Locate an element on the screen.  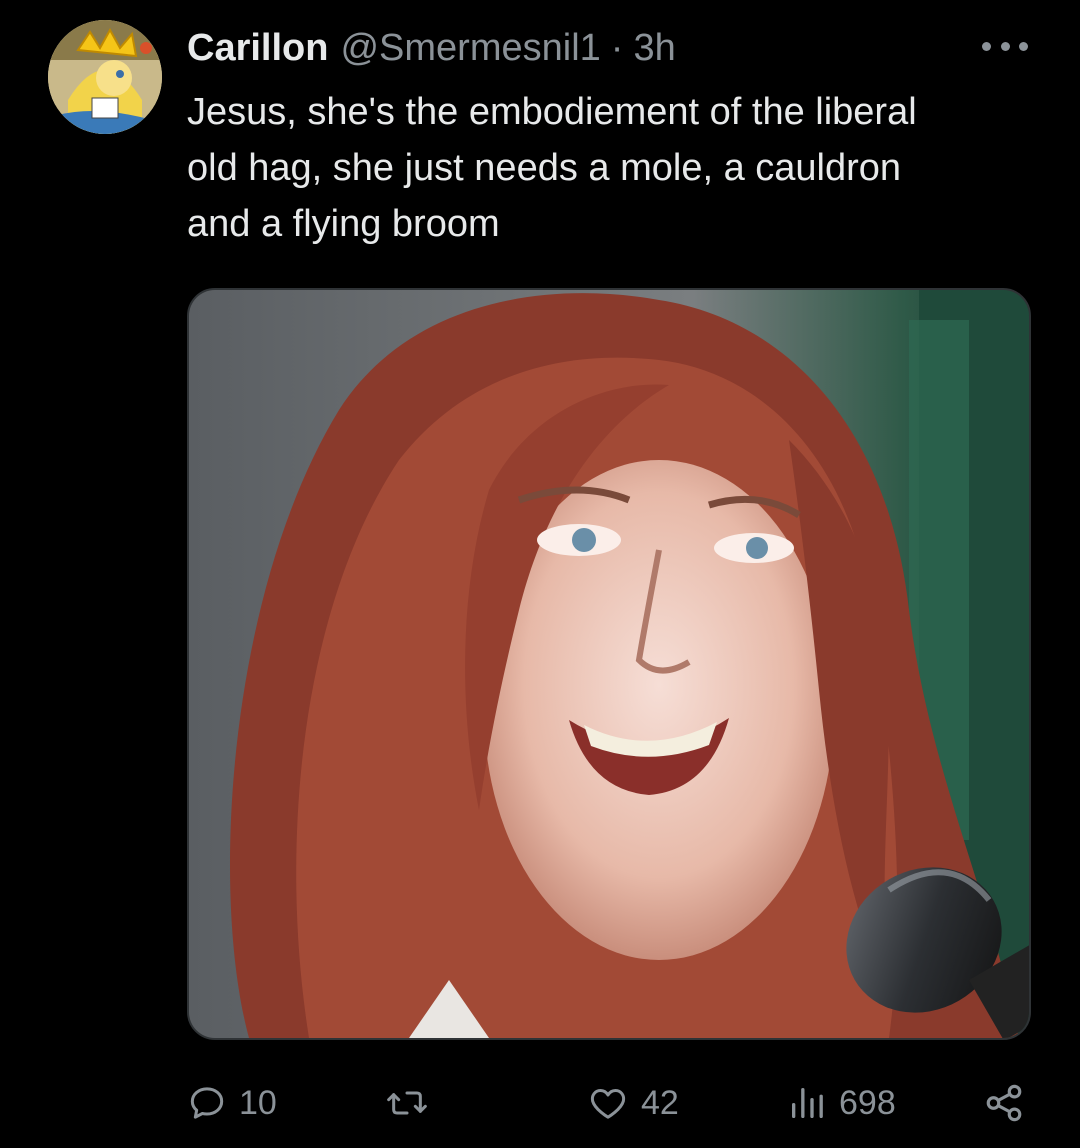
reply-icon is located at coordinates (207, 1103).